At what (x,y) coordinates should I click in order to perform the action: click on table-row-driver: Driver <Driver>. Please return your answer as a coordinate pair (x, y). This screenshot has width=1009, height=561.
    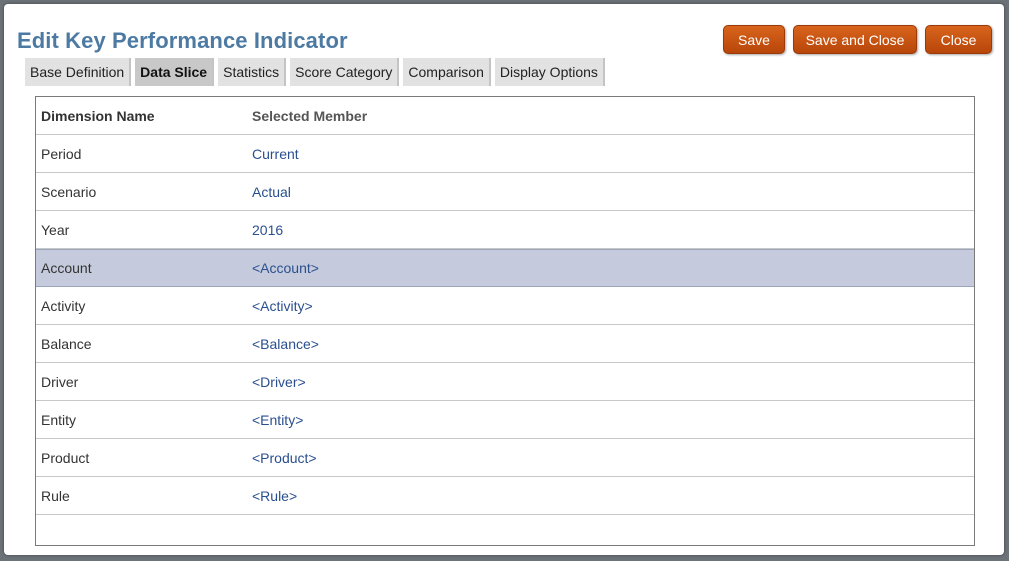
    Looking at the image, I should click on (505, 382).